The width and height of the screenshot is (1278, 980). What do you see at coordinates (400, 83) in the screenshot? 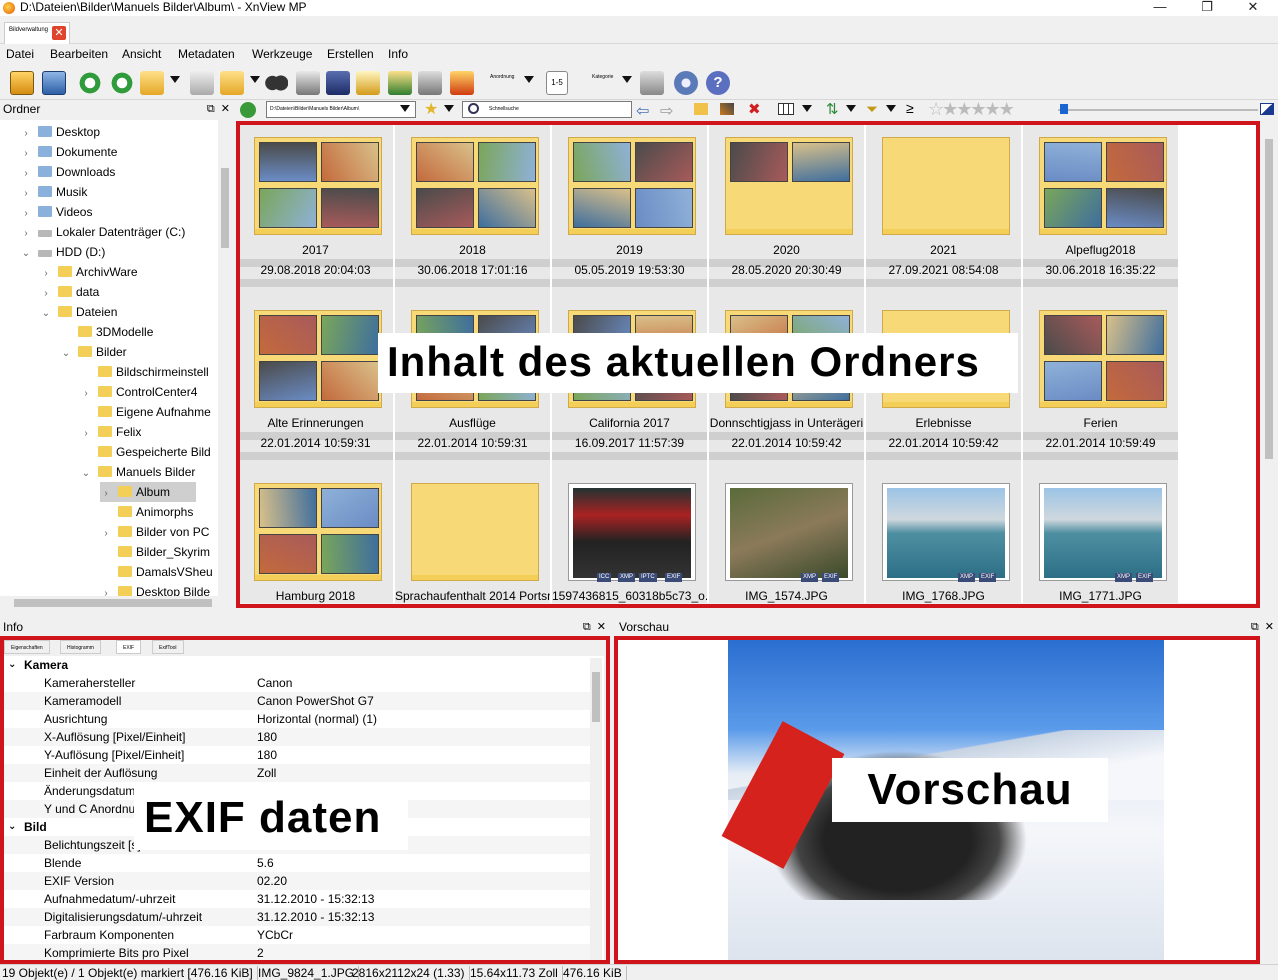
I see `batch-icon` at bounding box center [400, 83].